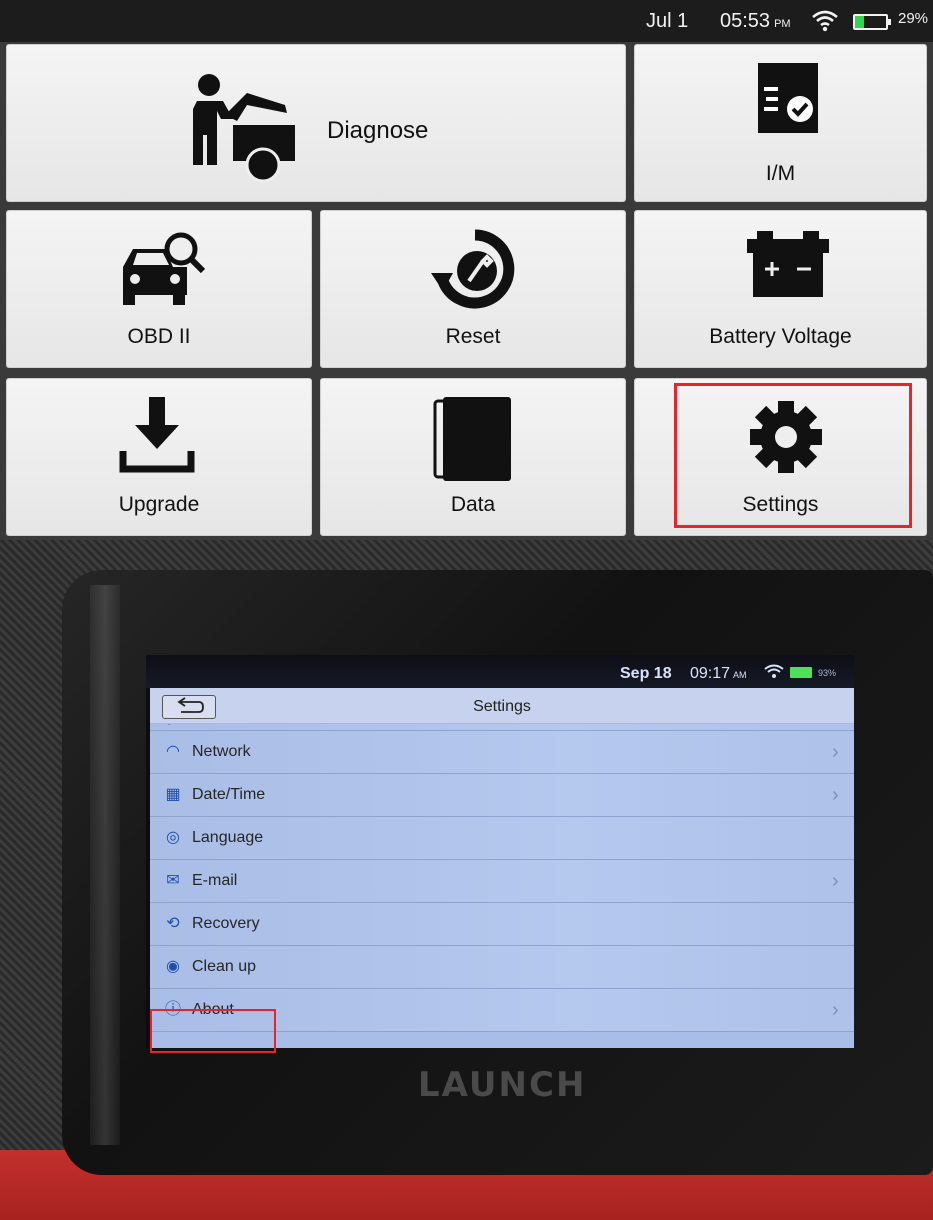  I want to click on email-icon: ✉, so click(173, 880).